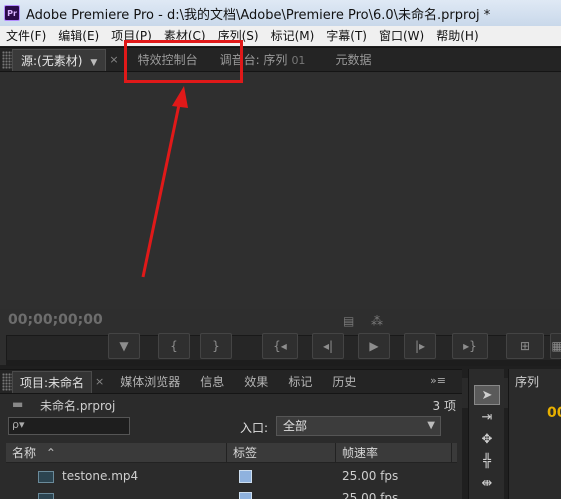  I want to click on go-to-out-button: ▸}, so click(470, 346).